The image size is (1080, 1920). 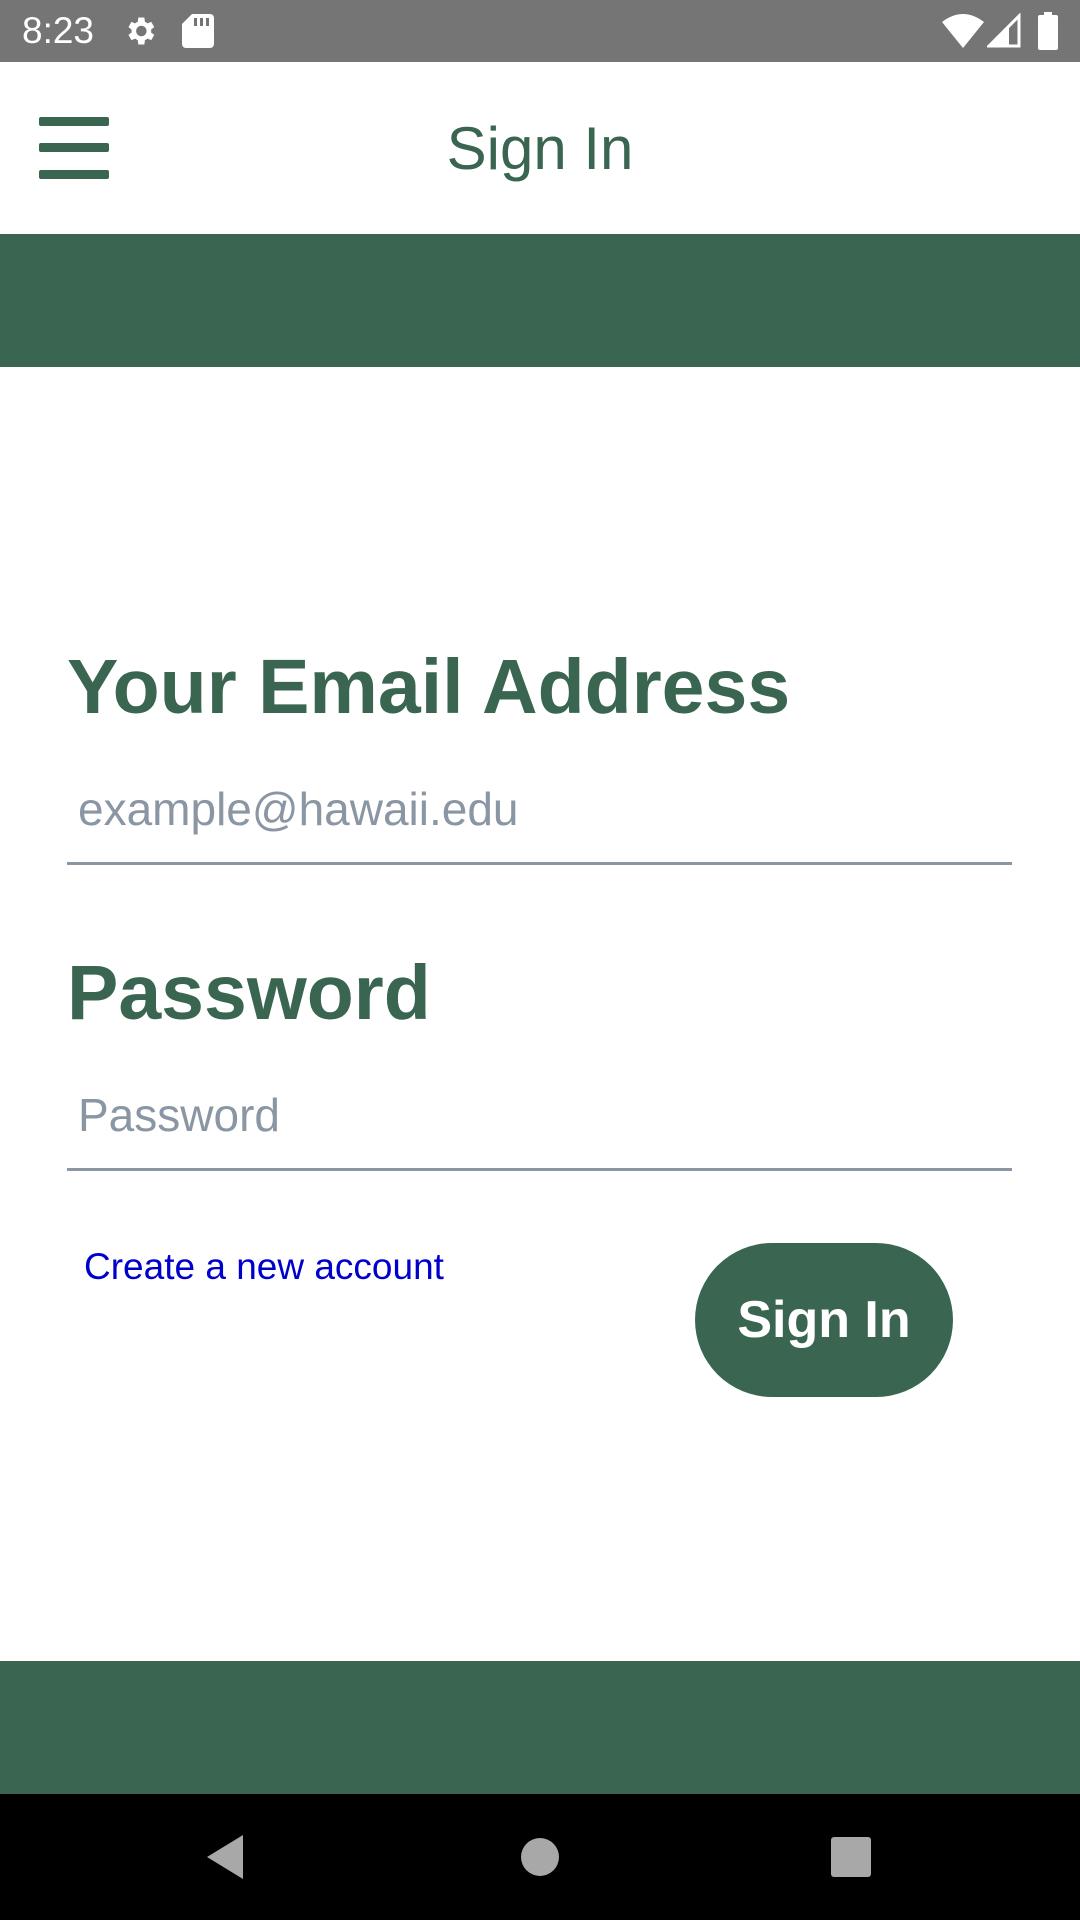 I want to click on signal-icon, so click(x=1004, y=30).